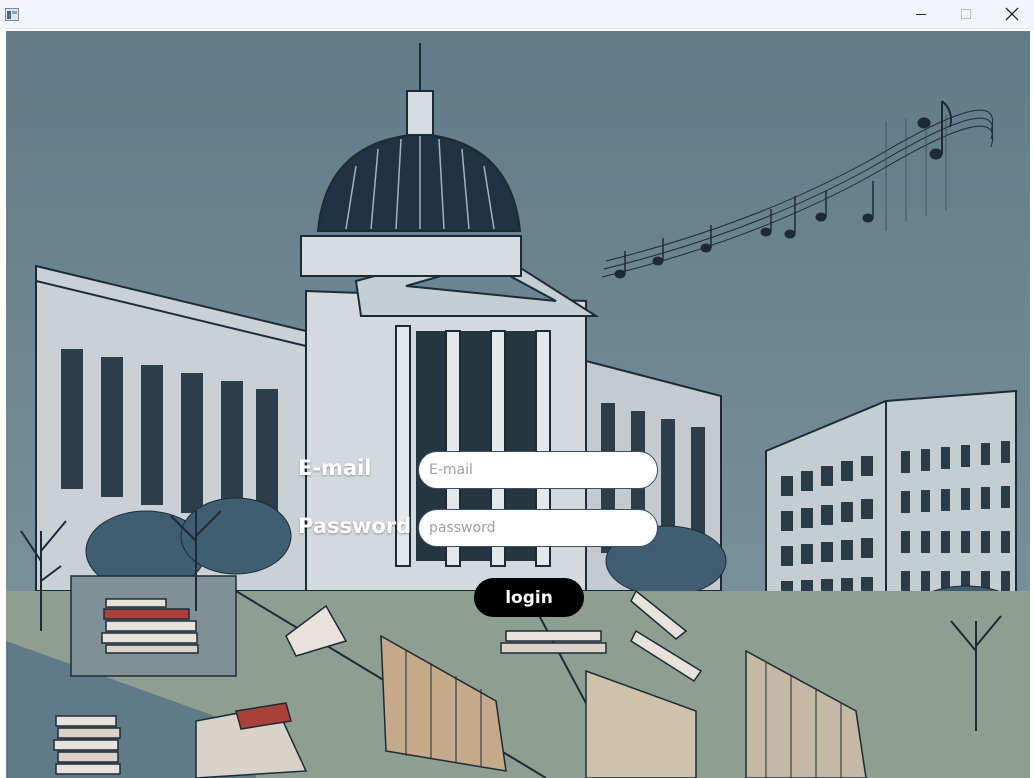 This screenshot has height=778, width=1034. I want to click on minimize-button, so click(921, 14).